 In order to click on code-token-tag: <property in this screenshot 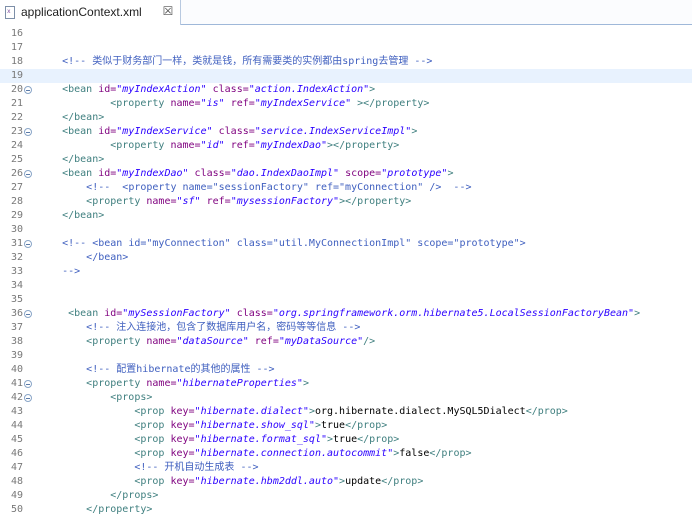, I will do `click(140, 103)`.